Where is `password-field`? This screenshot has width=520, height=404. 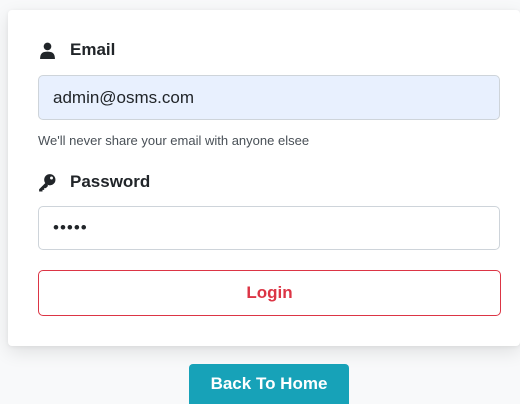 password-field is located at coordinates (269, 228).